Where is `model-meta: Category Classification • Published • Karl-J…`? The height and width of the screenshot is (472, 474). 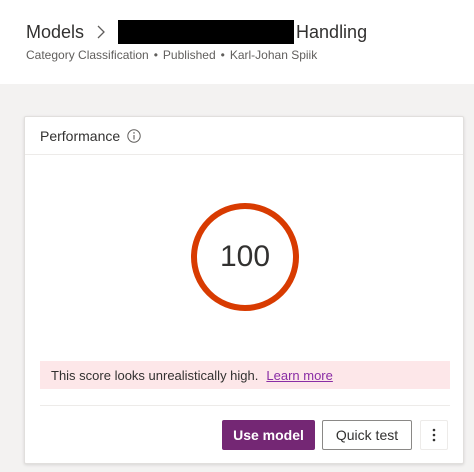 model-meta: Category Classification • Published • Karl-J… is located at coordinates (171, 55).